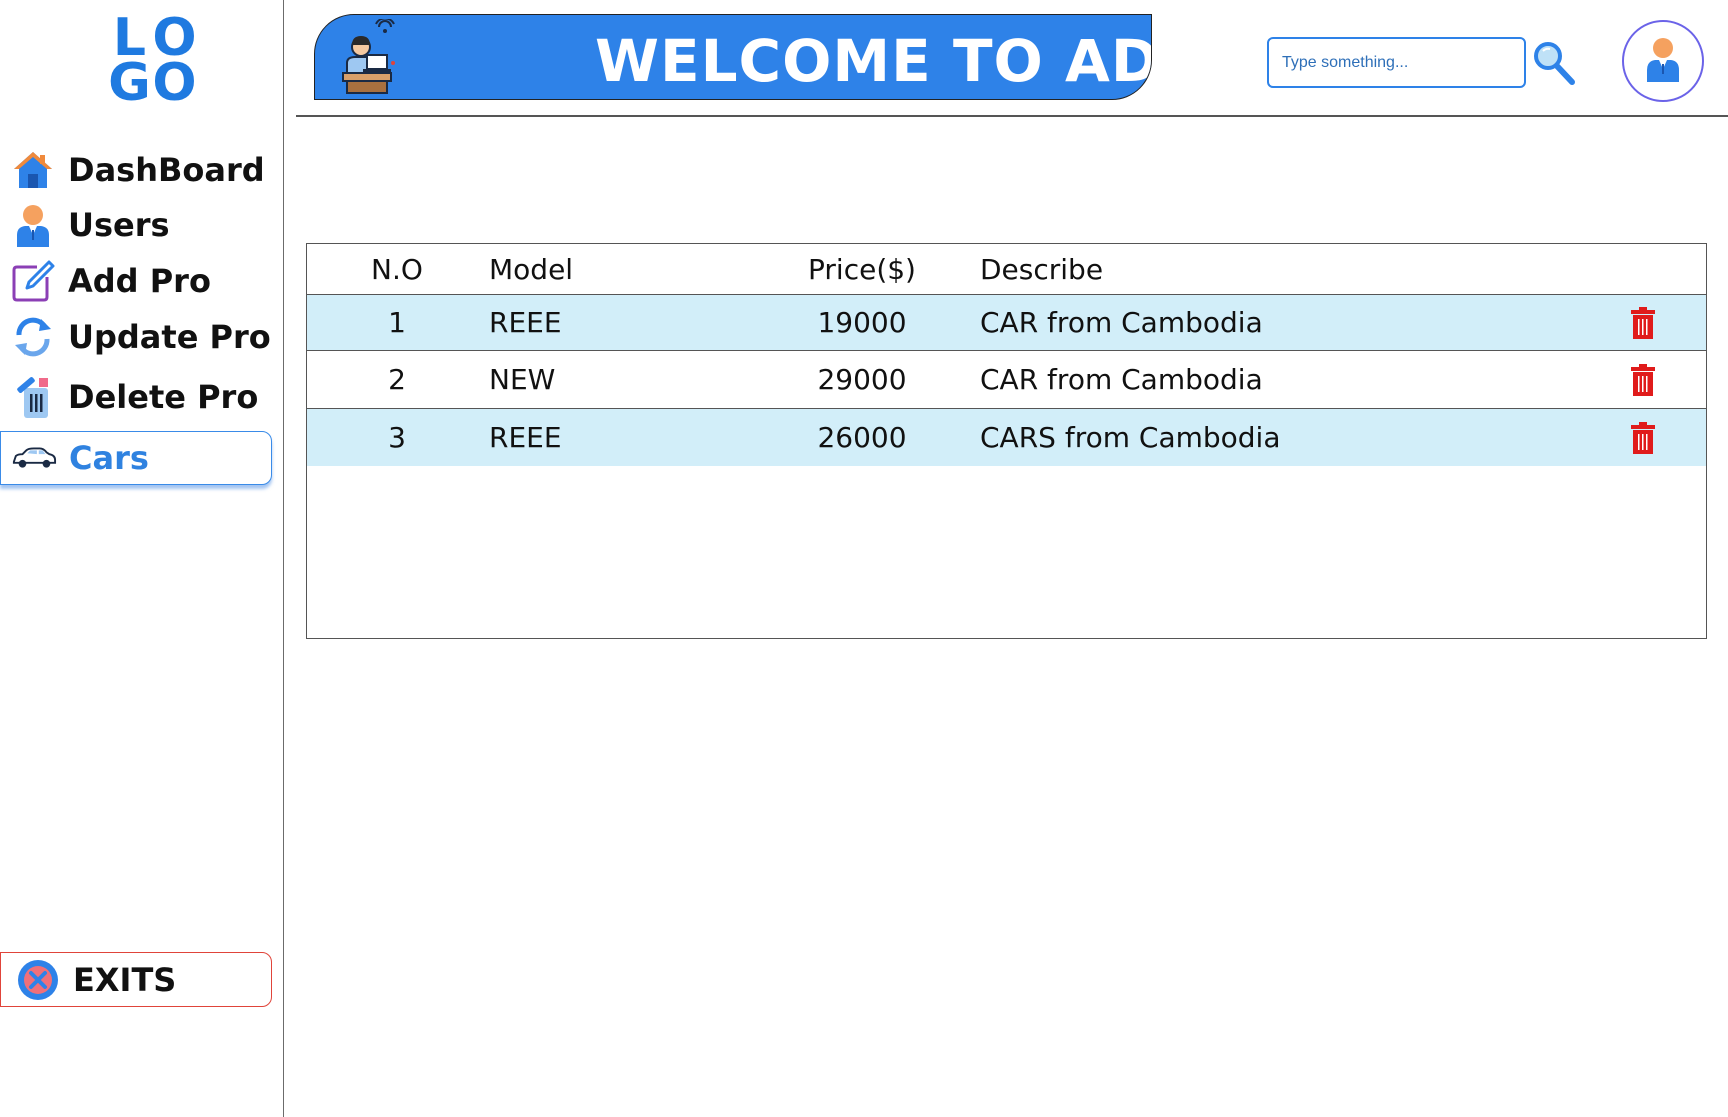  Describe the element at coordinates (166, 170) in the screenshot. I see `sidebar-item-label: DashBoard` at that location.